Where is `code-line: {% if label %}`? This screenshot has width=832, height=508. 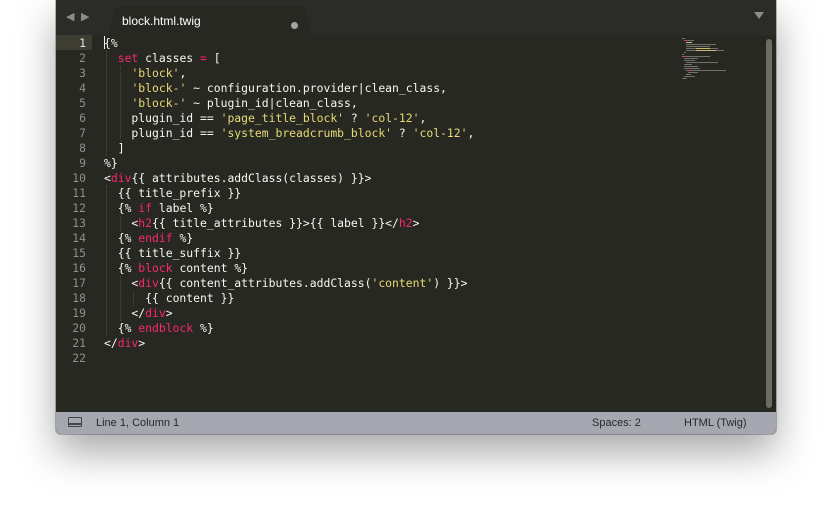
code-line: {% if label %} is located at coordinates (159, 208).